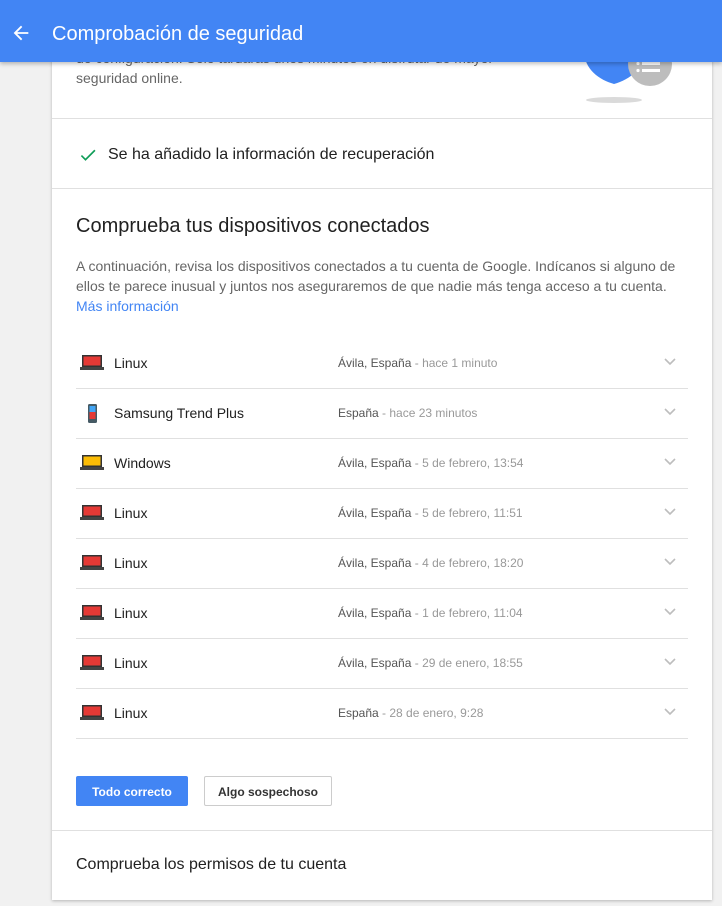  I want to click on back-arrow-icon, so click(21, 33).